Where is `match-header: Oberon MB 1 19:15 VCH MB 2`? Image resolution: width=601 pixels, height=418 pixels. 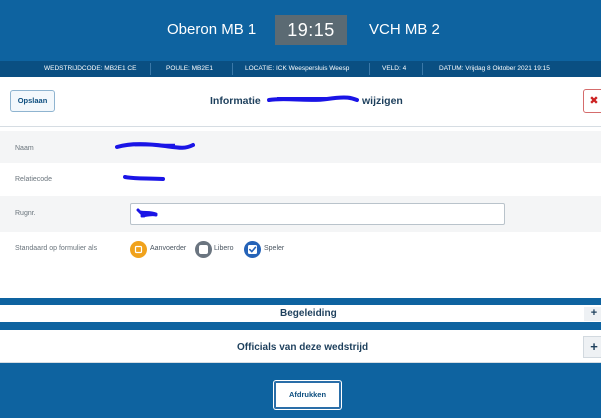 match-header: Oberon MB 1 19:15 VCH MB 2 is located at coordinates (300, 30).